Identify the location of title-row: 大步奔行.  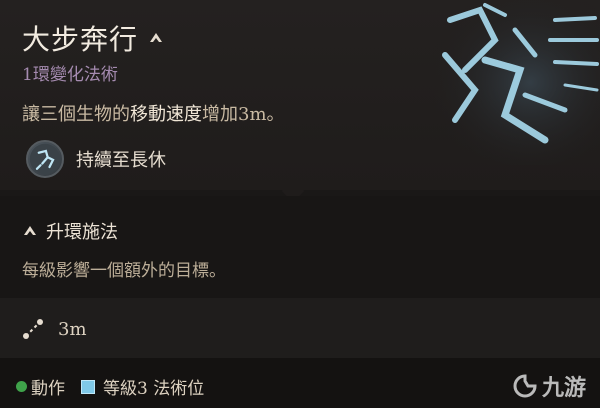
(93, 38).